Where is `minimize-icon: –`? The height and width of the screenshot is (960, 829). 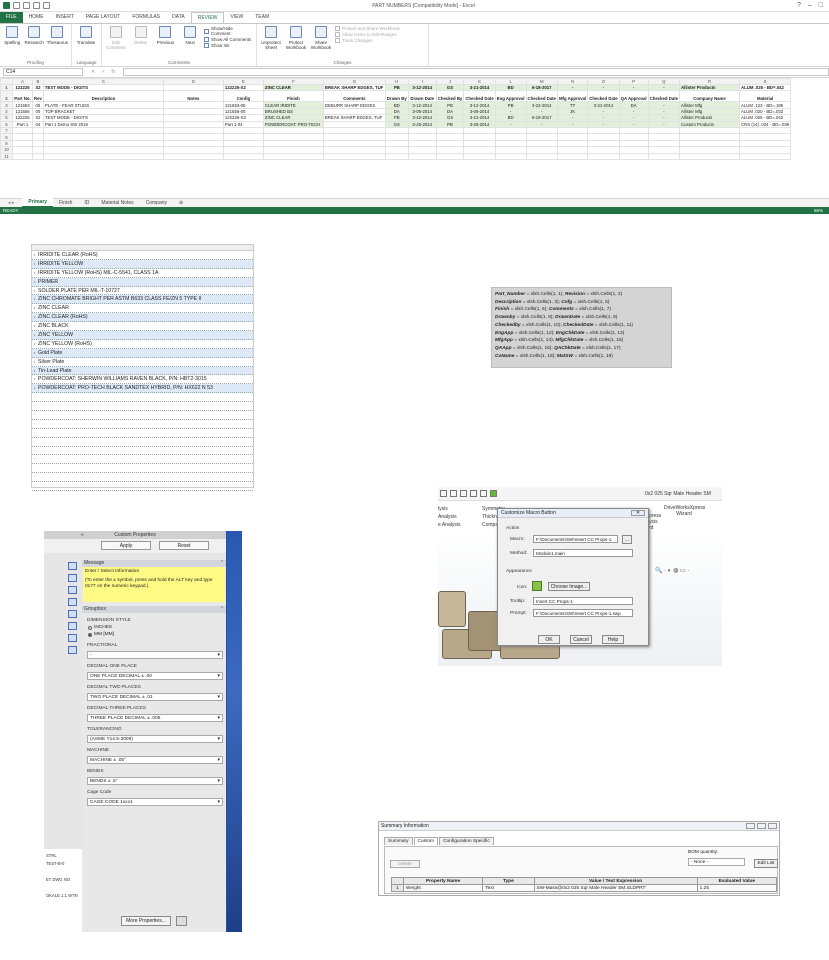 minimize-icon: – is located at coordinates (810, 5).